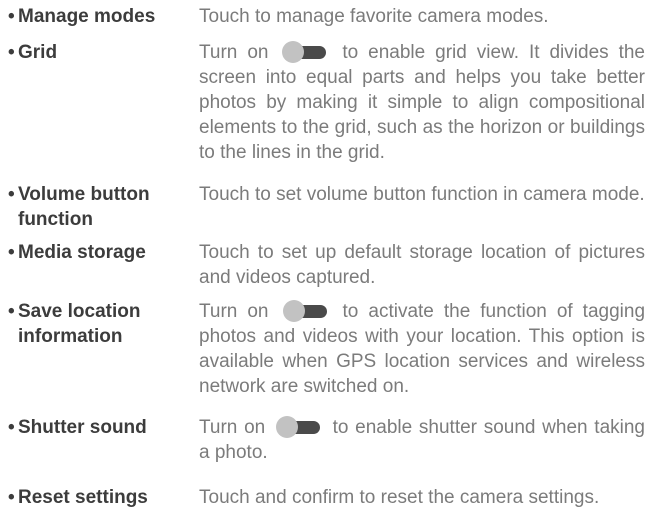 This screenshot has width=647, height=510. I want to click on term-save-location-information: • Save location information, so click(98, 324).